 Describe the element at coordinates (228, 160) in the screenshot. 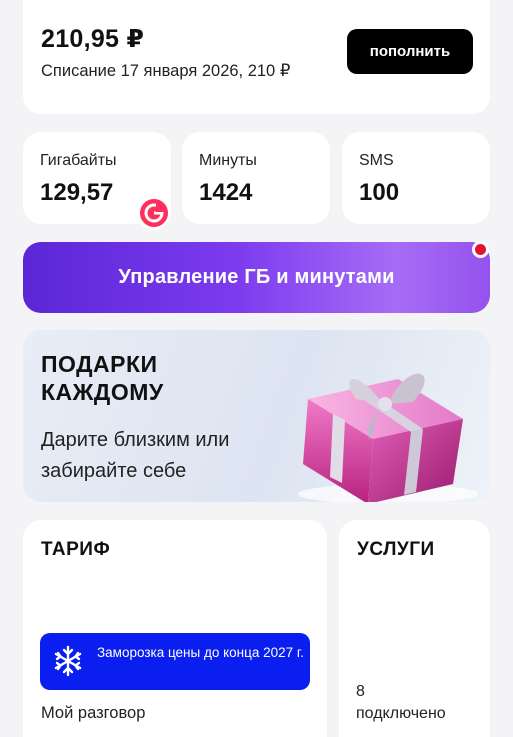

I see `stat-label: Минуты` at that location.